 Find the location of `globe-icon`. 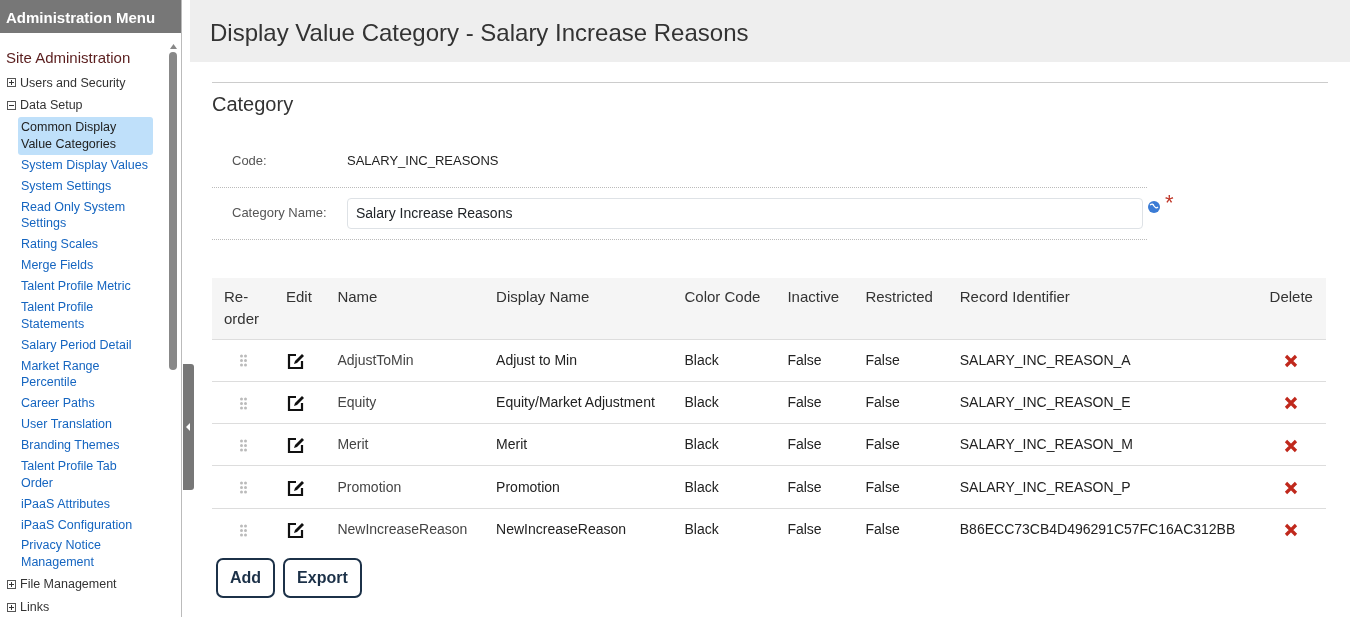

globe-icon is located at coordinates (1154, 206).